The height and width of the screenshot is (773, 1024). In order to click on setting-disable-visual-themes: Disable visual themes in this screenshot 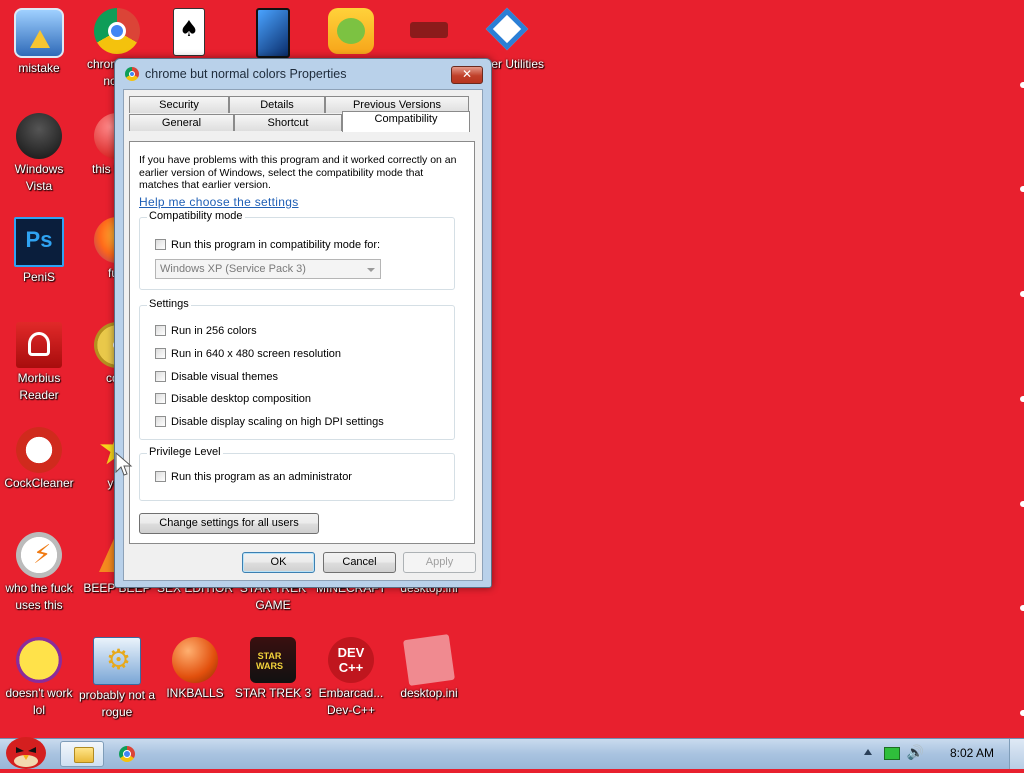, I will do `click(216, 377)`.